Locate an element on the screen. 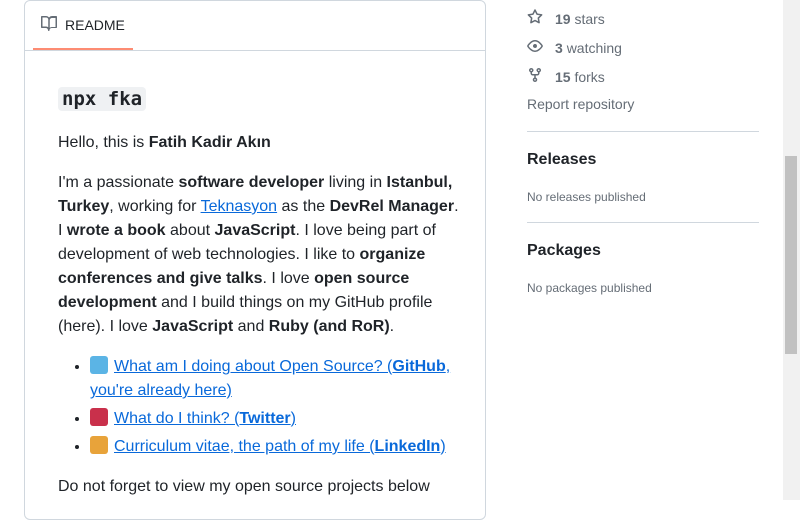 Image resolution: width=800 pixels, height=520 pixels. list-item: What do I think? (Twitter) is located at coordinates (276, 419).